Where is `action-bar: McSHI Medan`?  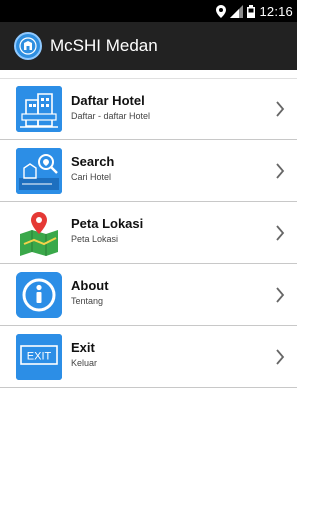 action-bar: McSHI Medan is located at coordinates (148, 46).